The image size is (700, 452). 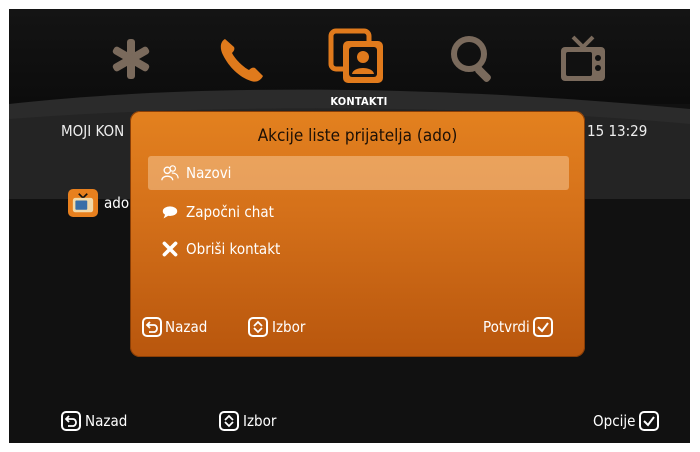 I want to click on bottom-bar: Nazad Izbor Opcije, so click(x=375, y=426).